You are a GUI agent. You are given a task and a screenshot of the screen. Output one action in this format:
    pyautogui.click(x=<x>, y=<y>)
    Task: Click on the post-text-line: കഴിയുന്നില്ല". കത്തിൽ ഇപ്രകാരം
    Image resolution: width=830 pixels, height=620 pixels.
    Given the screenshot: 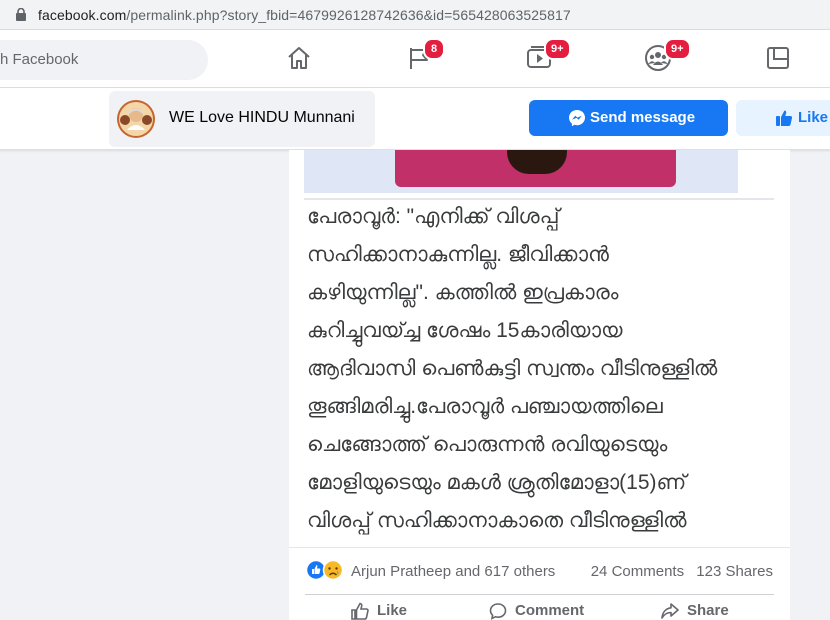 What is the action you would take?
    pyautogui.click(x=463, y=292)
    